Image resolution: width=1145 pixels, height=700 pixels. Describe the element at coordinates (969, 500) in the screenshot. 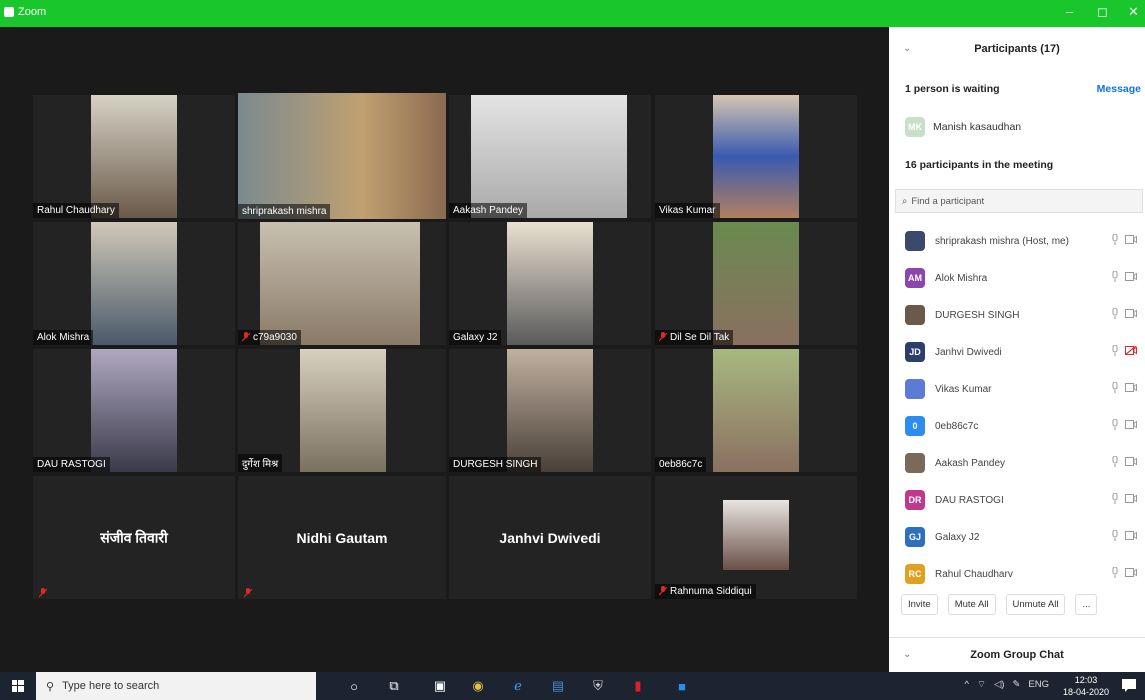

I see `participant-row-name: DAU RASTOGI` at that location.